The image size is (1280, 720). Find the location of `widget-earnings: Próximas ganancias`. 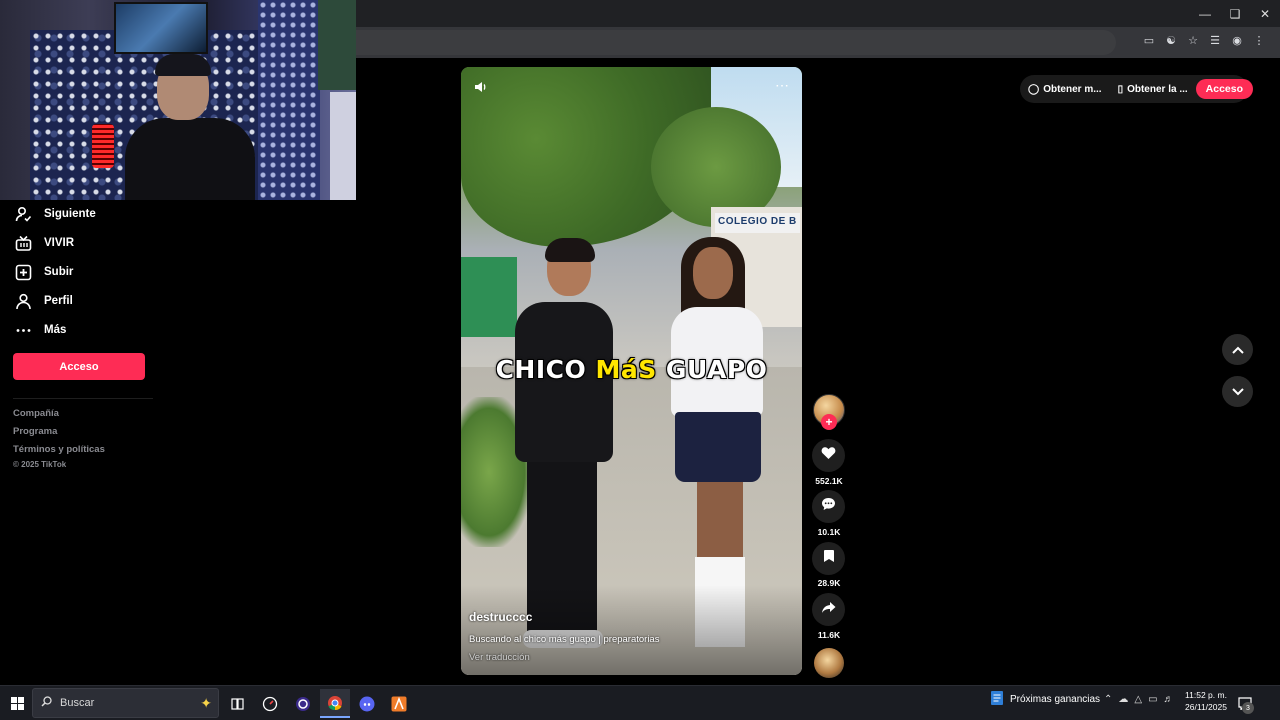

widget-earnings: Próximas ganancias is located at coordinates (1045, 699).